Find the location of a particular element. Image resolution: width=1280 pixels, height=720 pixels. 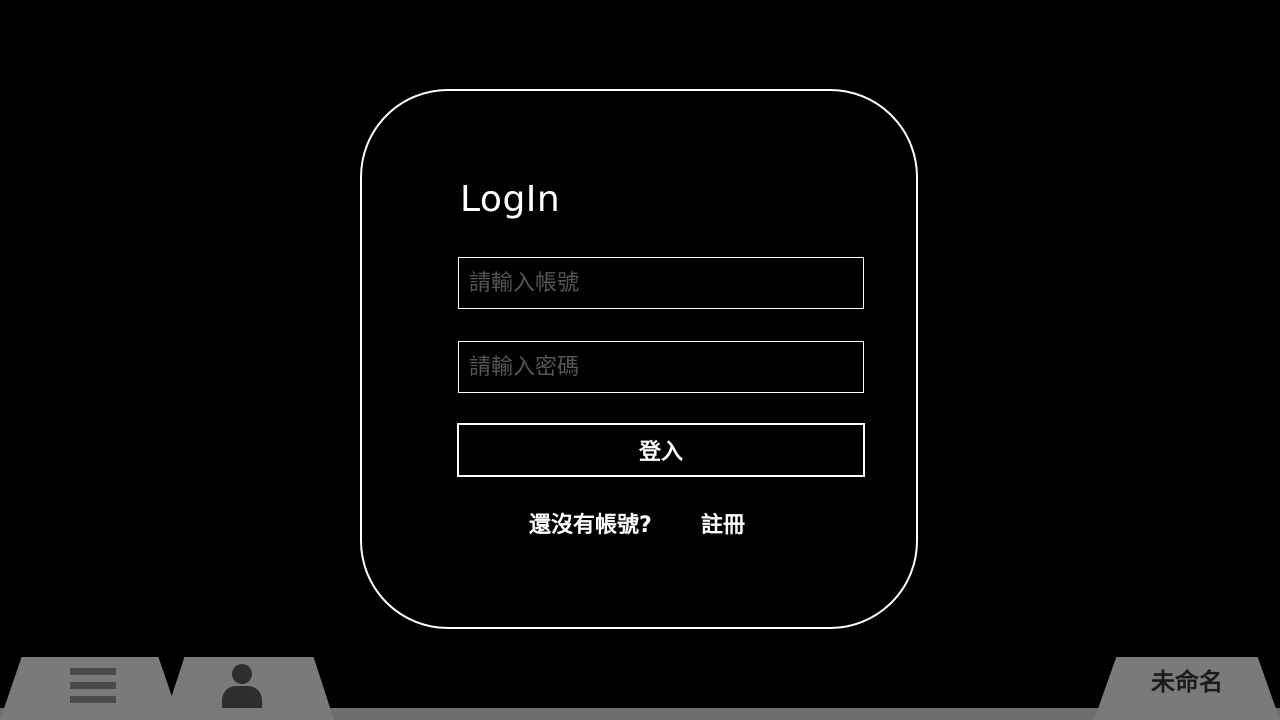

login-title: LogIn is located at coordinates (510, 199).